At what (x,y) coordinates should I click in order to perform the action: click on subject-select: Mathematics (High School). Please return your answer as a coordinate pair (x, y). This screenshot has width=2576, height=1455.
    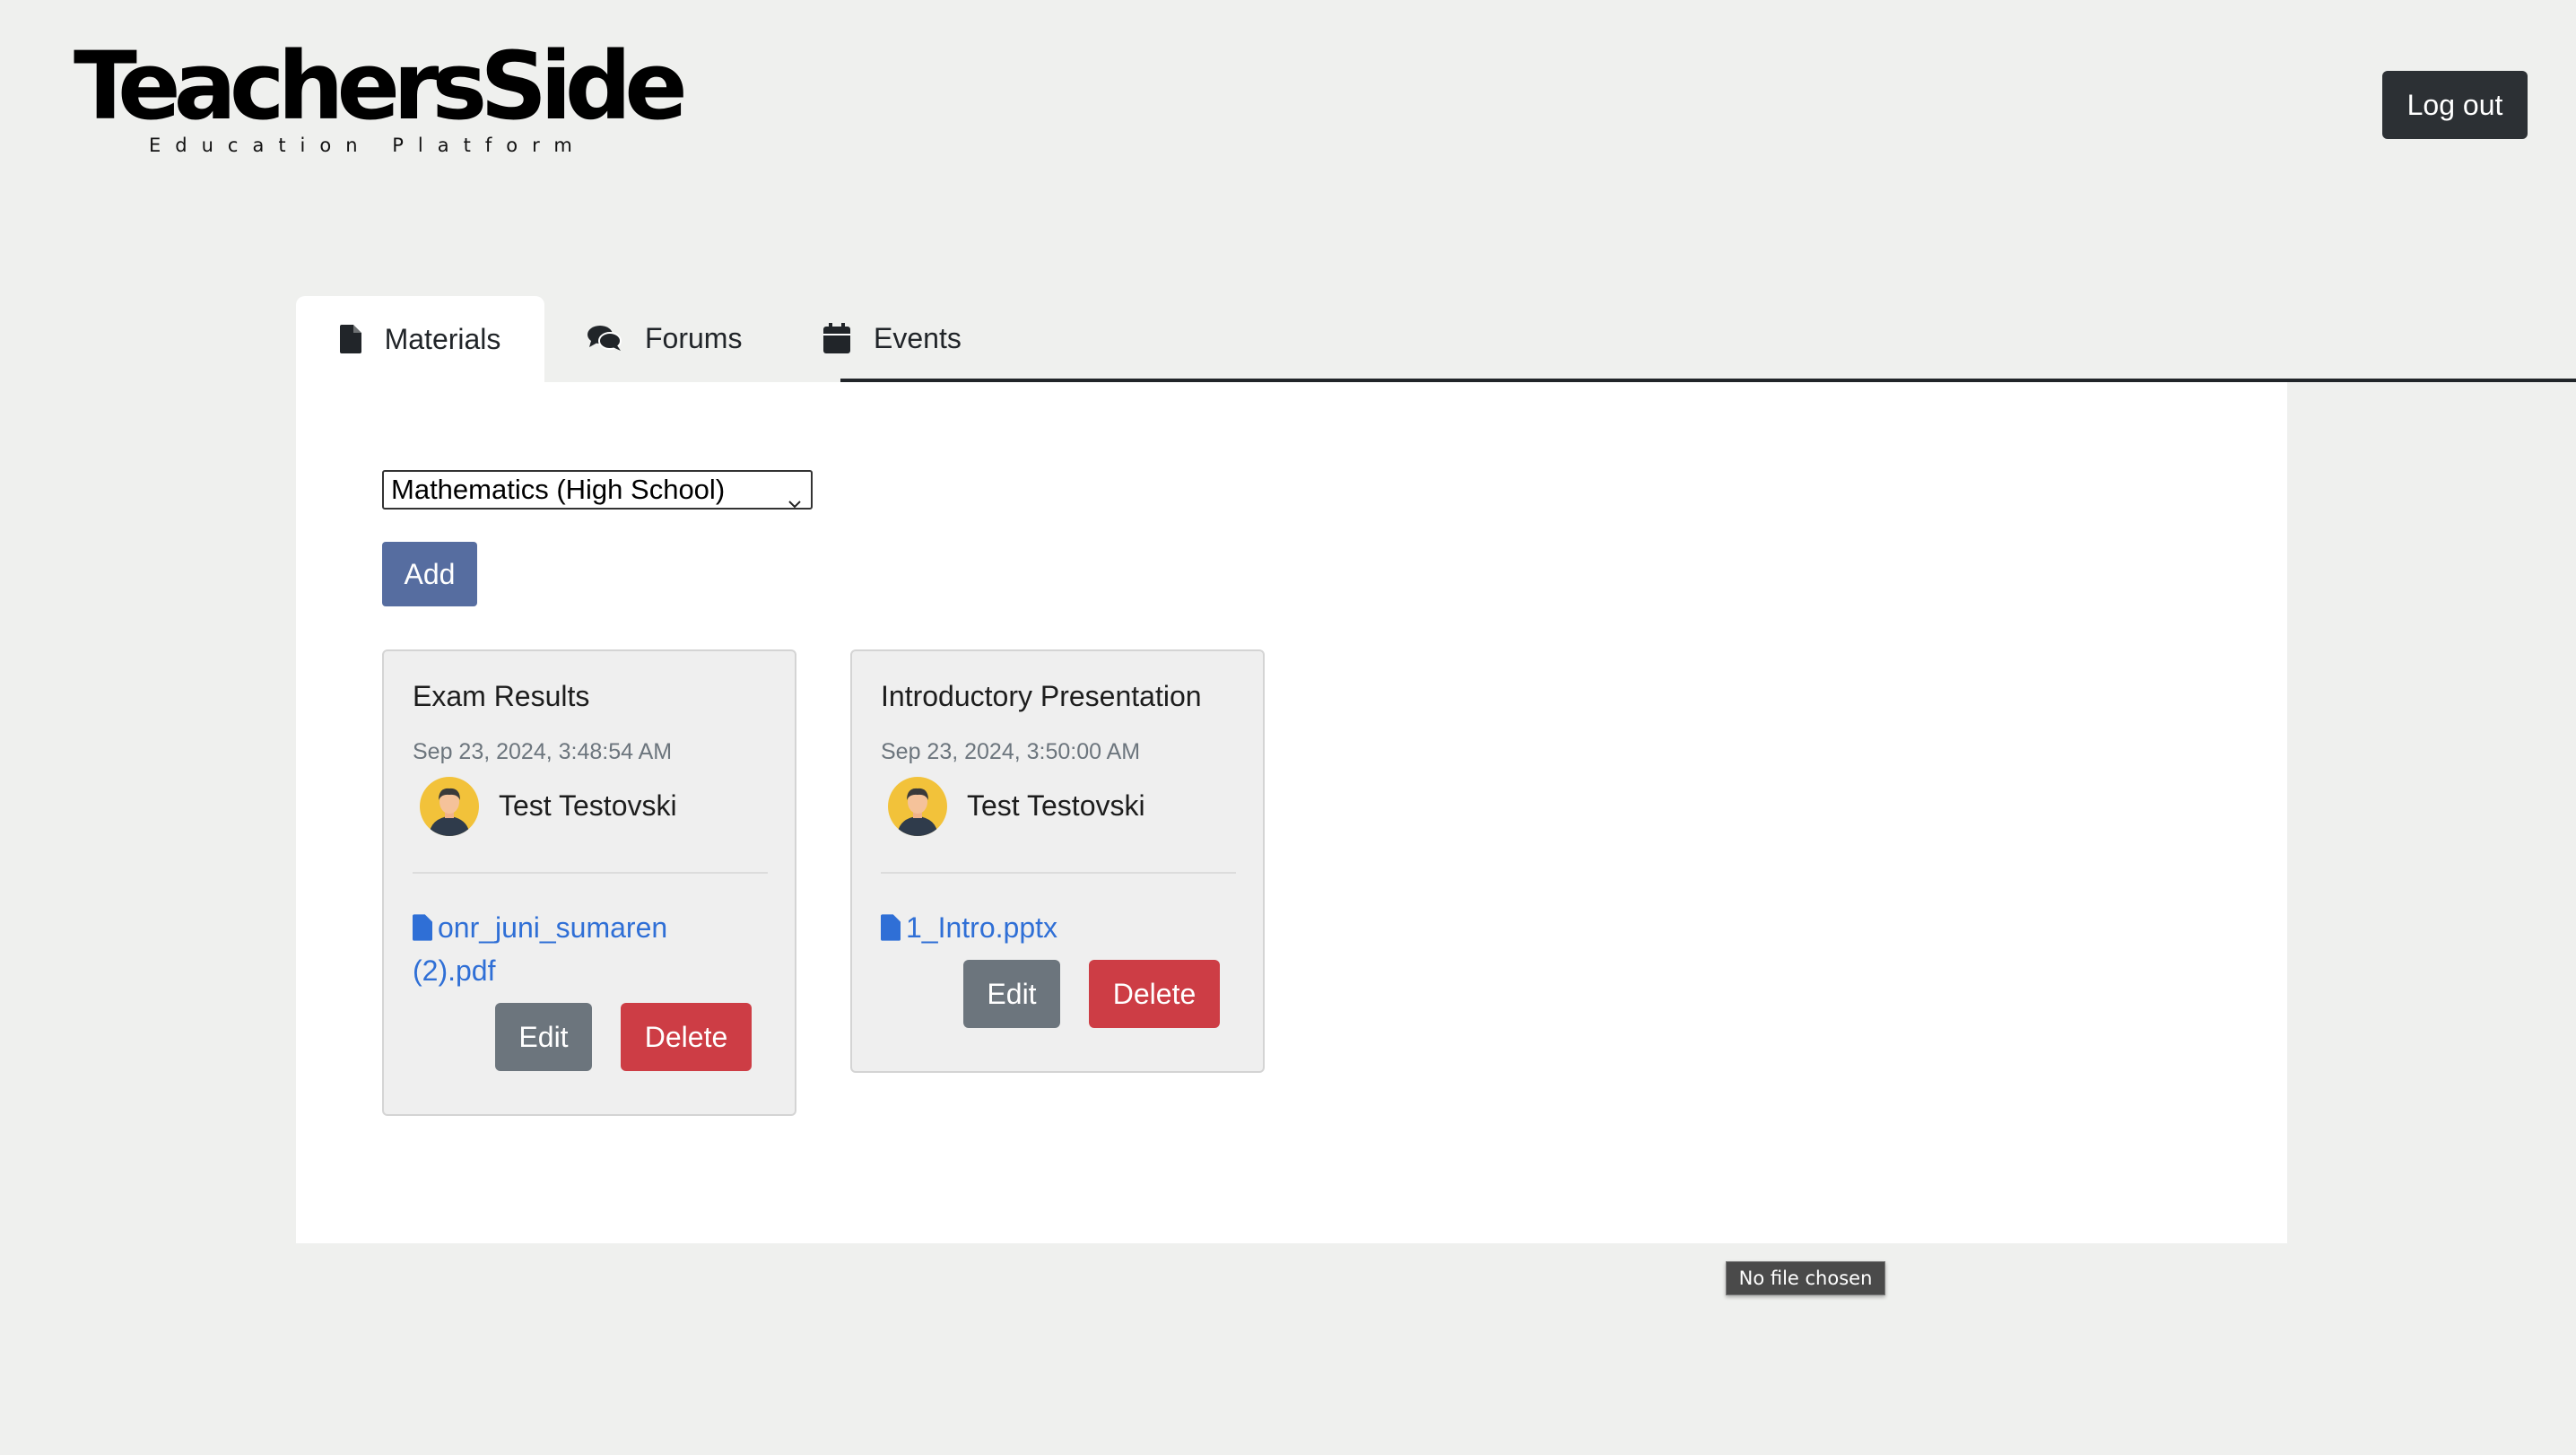
    Looking at the image, I should click on (597, 490).